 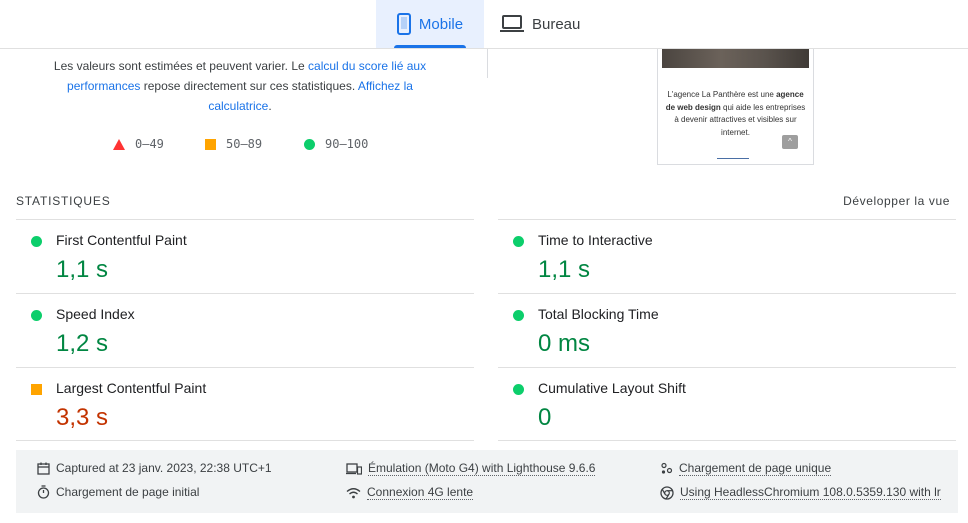 I want to click on calendar-icon, so click(x=43, y=468).